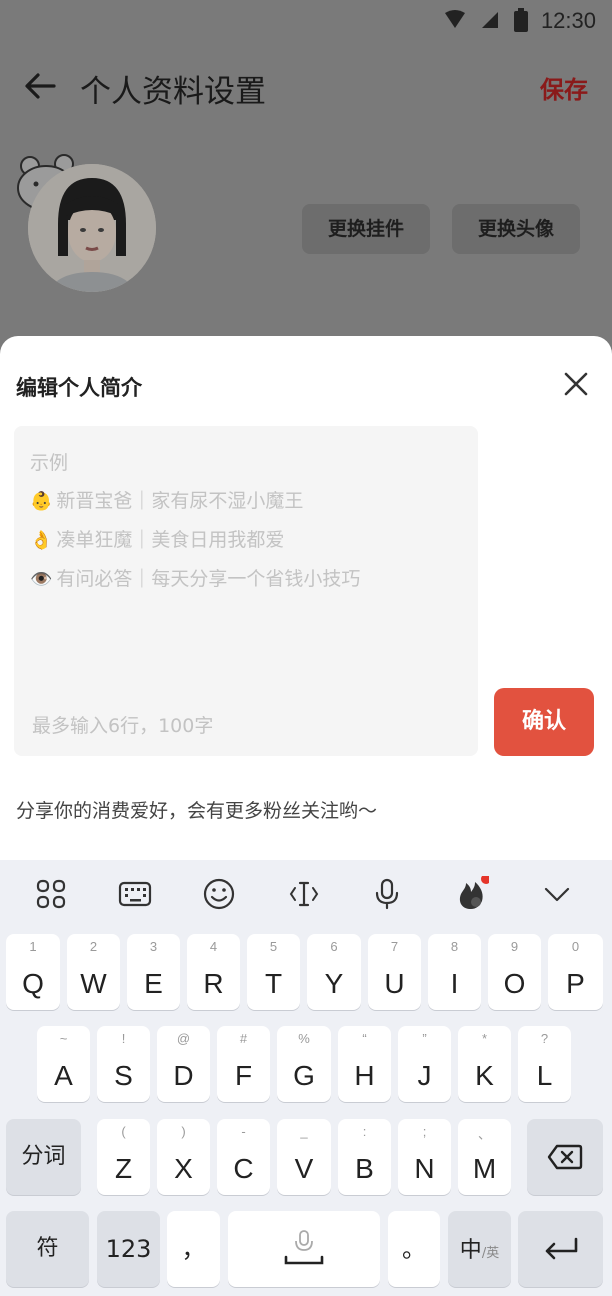 The width and height of the screenshot is (612, 1296). What do you see at coordinates (514, 946) in the screenshot?
I see `key-hint: 9` at bounding box center [514, 946].